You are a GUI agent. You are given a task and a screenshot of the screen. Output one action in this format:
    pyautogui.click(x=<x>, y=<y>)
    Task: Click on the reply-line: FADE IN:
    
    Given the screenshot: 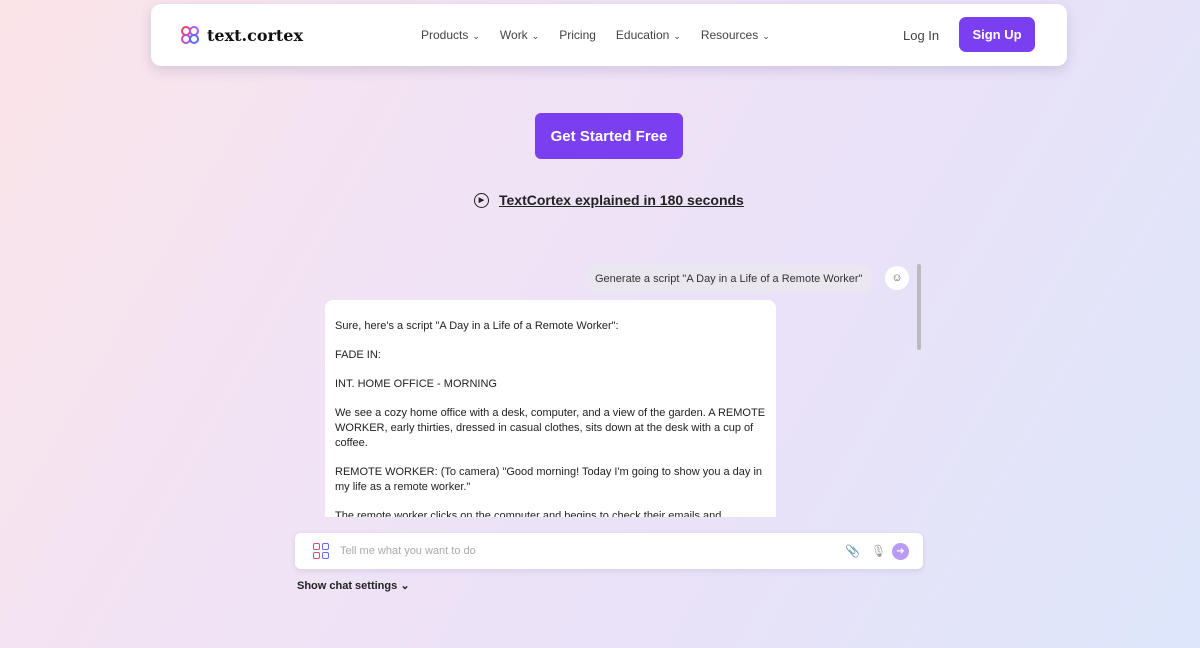 What is the action you would take?
    pyautogui.click(x=358, y=355)
    